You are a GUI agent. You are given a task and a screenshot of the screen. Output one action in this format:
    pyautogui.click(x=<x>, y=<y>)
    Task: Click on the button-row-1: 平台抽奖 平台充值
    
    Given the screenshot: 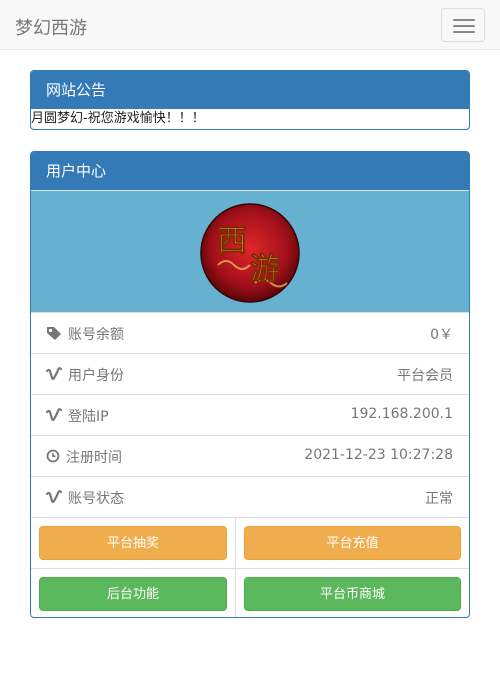 What is the action you would take?
    pyautogui.click(x=250, y=543)
    